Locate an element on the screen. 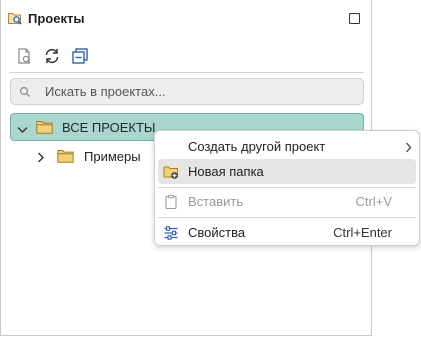 The height and width of the screenshot is (337, 421). search-box is located at coordinates (187, 91).